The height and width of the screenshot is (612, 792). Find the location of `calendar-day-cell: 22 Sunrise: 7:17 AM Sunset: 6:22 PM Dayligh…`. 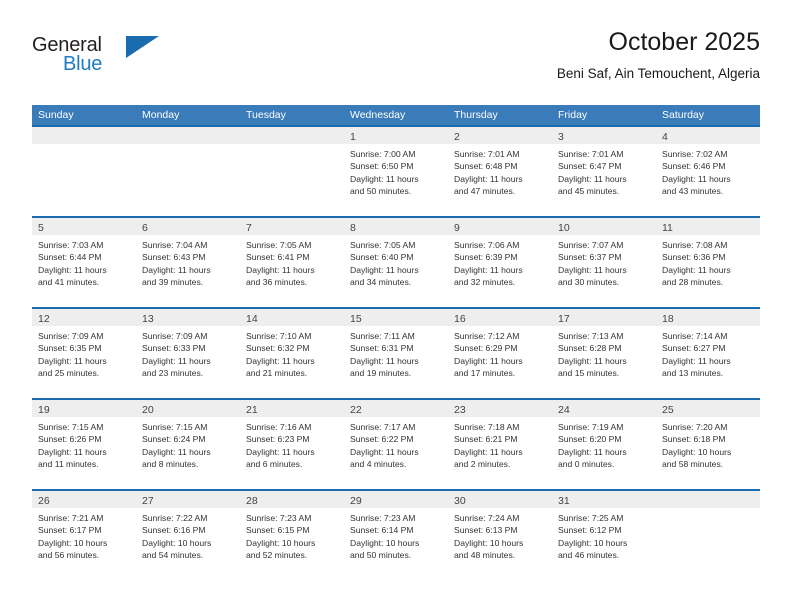

calendar-day-cell: 22 Sunrise: 7:17 AM Sunset: 6:22 PM Dayligh… is located at coordinates (396, 444).